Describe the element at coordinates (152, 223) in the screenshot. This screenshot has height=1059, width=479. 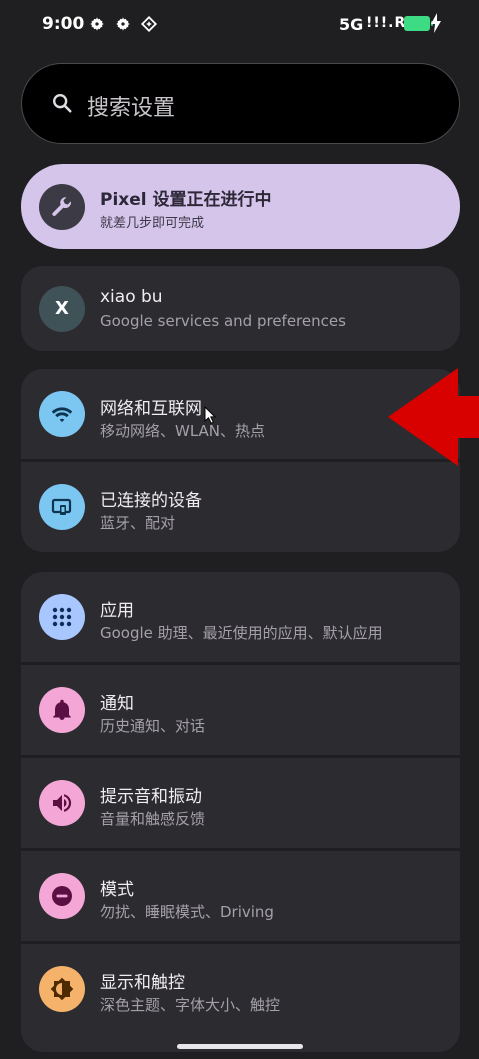
I see `banner-subtitle: 就差几步即可完成` at that location.